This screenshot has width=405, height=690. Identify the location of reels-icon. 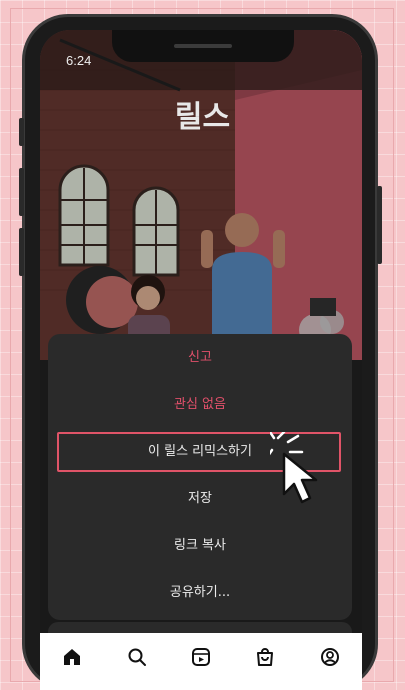
(200, 657).